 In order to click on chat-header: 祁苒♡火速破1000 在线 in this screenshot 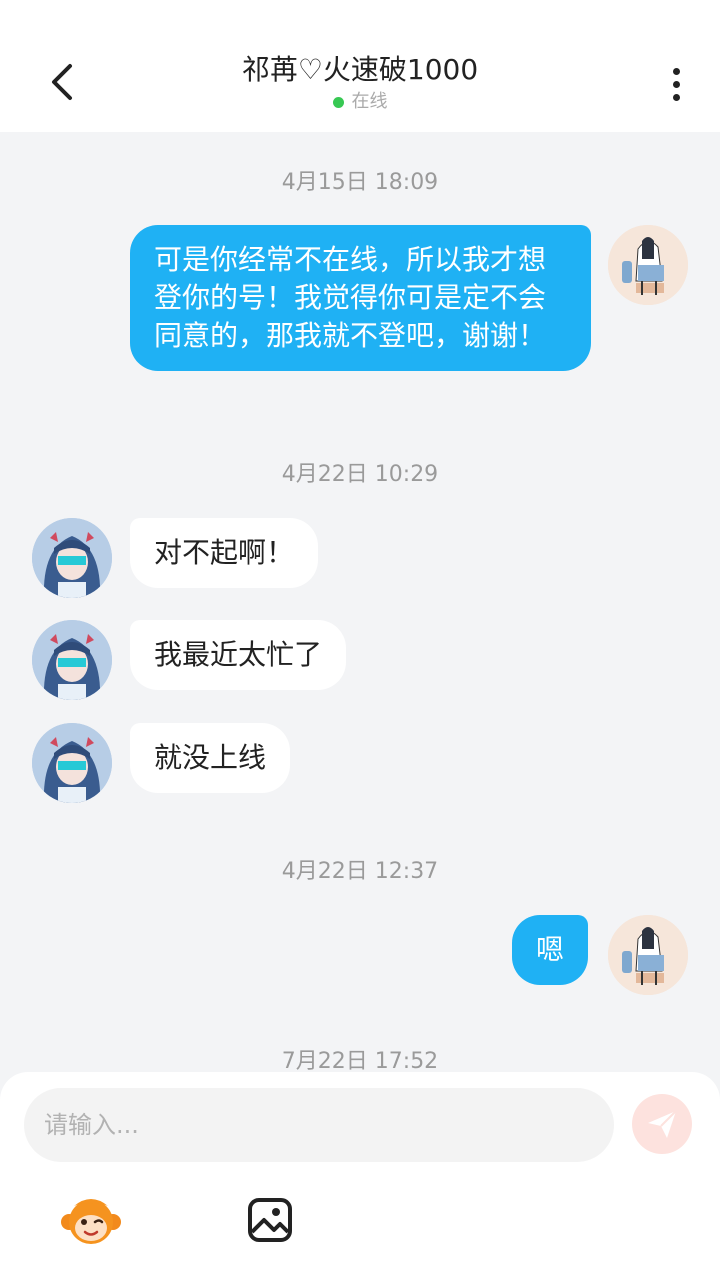, I will do `click(360, 66)`.